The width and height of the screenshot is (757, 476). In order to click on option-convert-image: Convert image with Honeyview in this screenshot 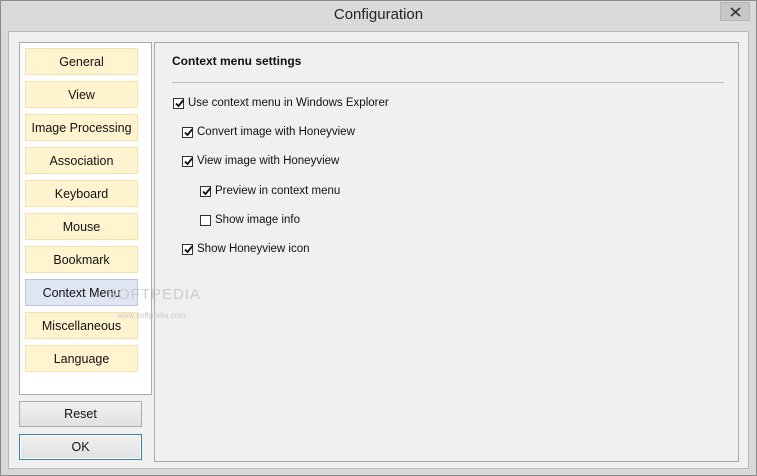, I will do `click(268, 132)`.